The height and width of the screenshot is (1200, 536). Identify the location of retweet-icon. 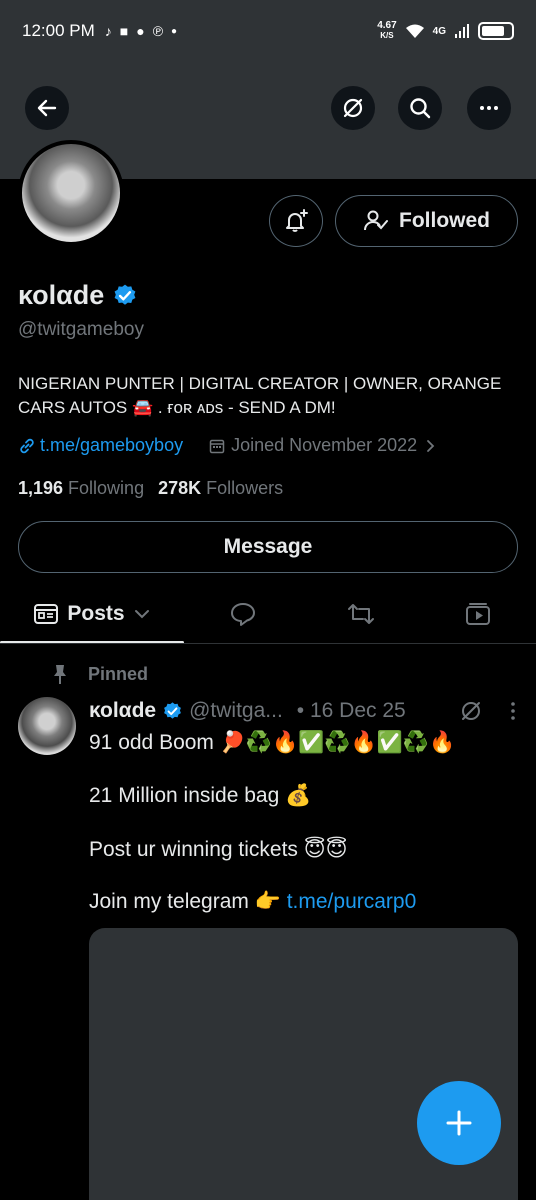
(361, 614).